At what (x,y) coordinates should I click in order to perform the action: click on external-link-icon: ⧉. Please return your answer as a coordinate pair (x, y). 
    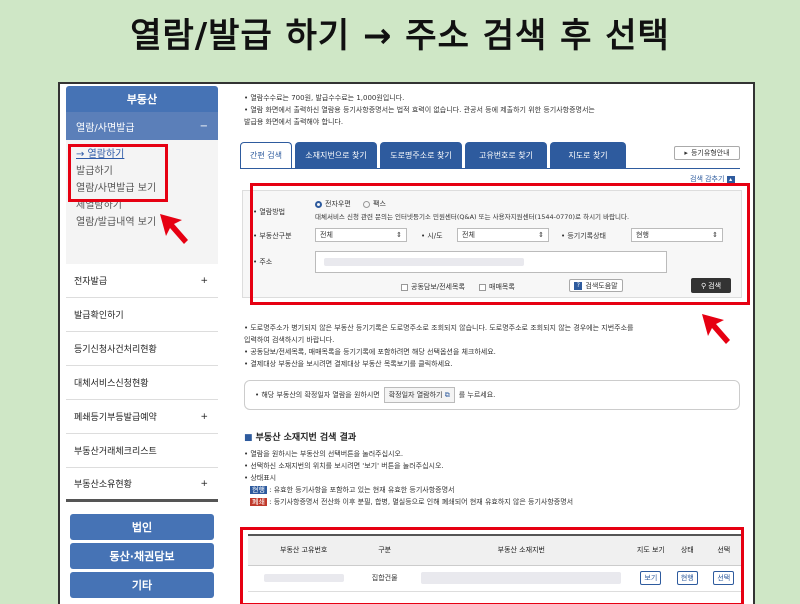
    Looking at the image, I should click on (447, 395).